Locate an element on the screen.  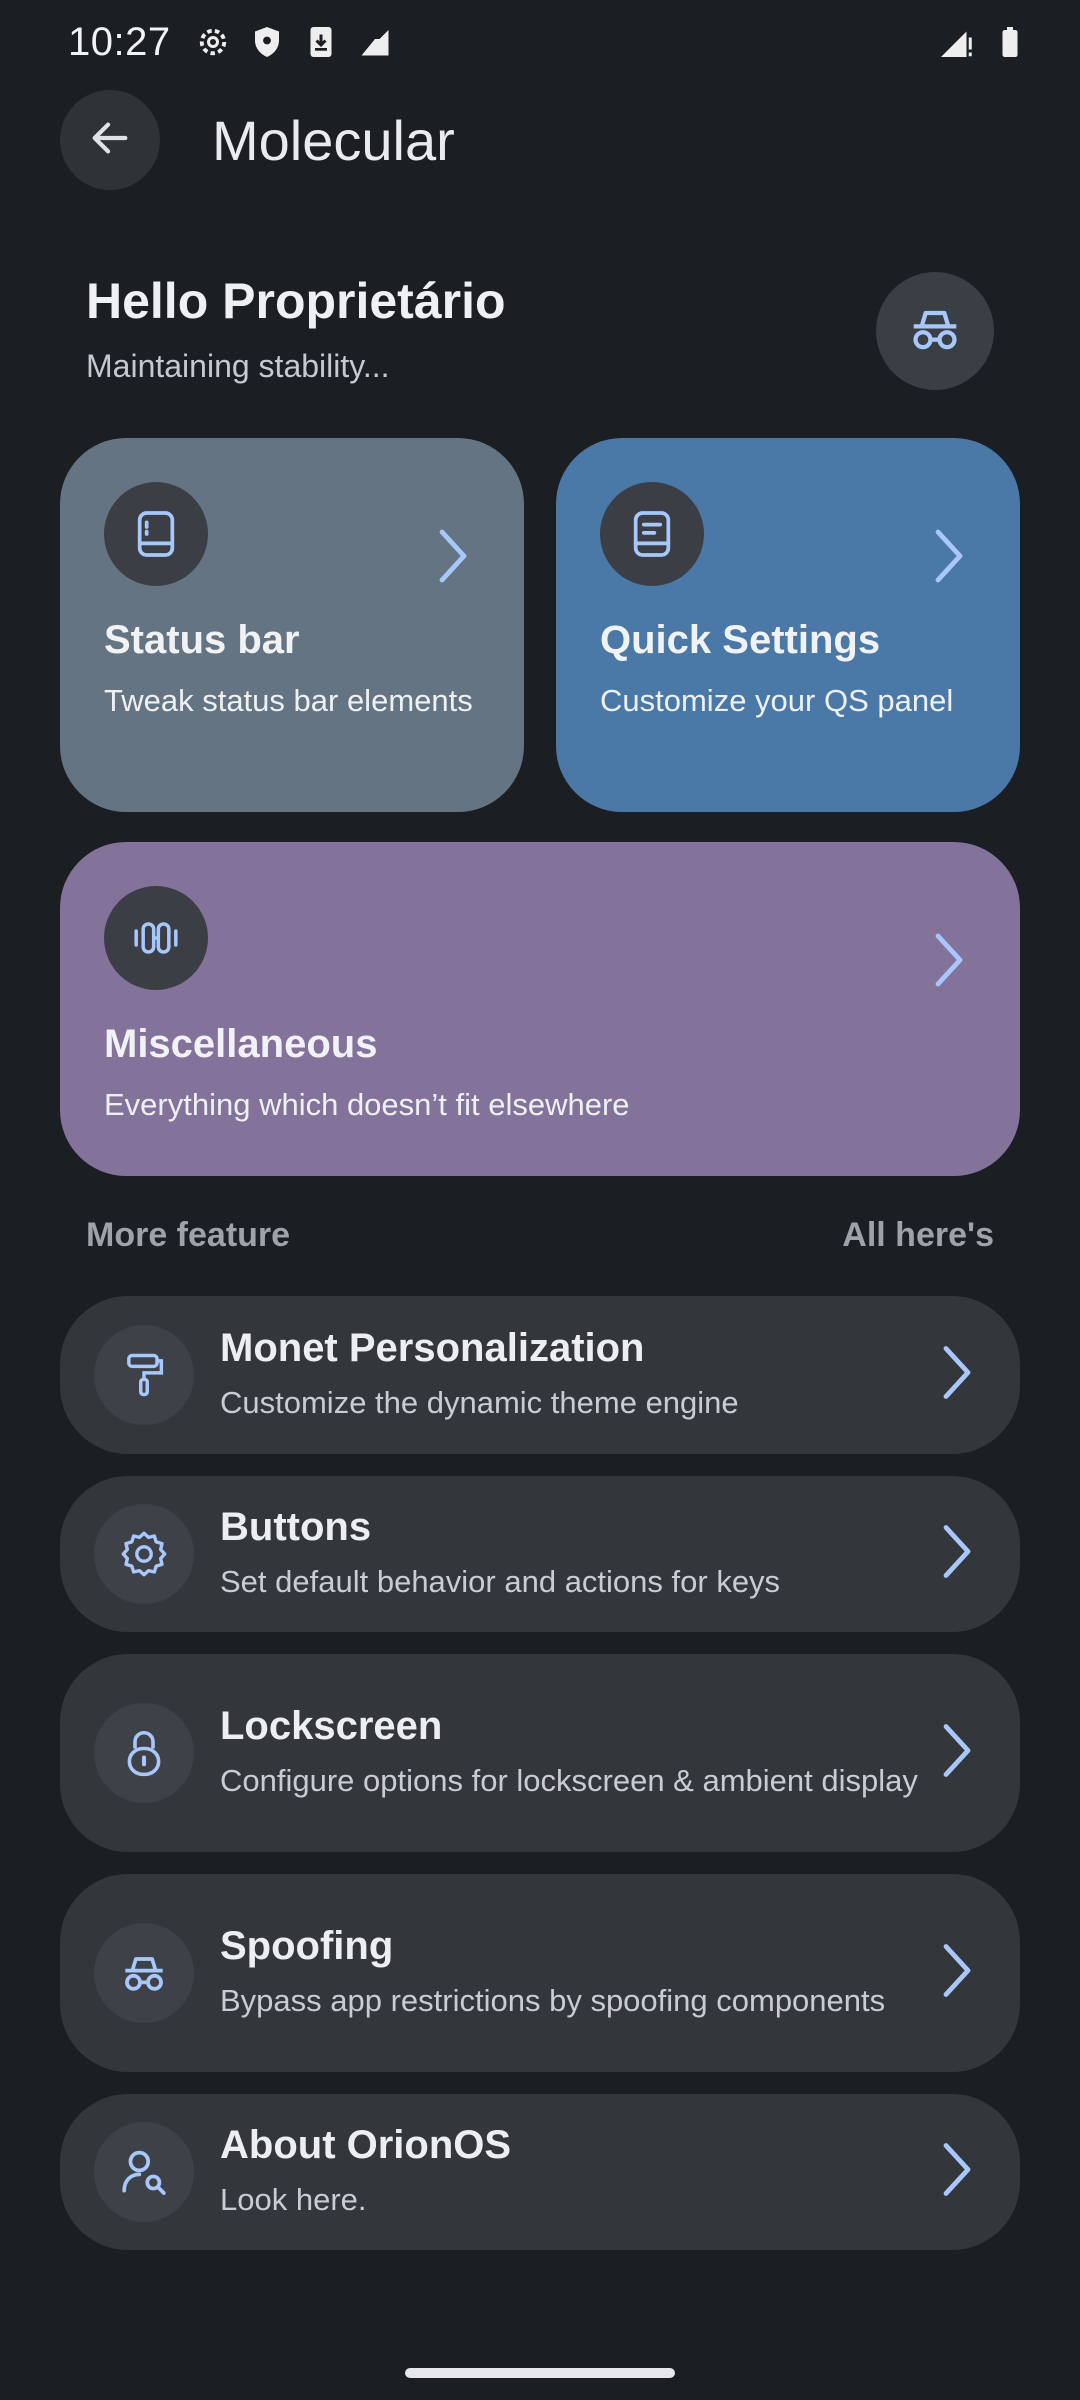
section-link: All here's is located at coordinates (918, 1235).